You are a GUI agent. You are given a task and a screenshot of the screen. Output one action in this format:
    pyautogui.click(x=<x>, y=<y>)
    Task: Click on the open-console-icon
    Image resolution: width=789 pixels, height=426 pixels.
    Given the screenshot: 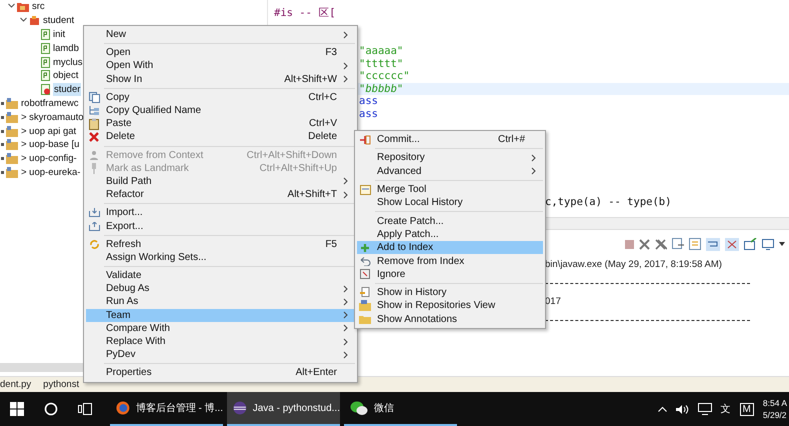 What is the action you would take?
    pyautogui.click(x=750, y=244)
    